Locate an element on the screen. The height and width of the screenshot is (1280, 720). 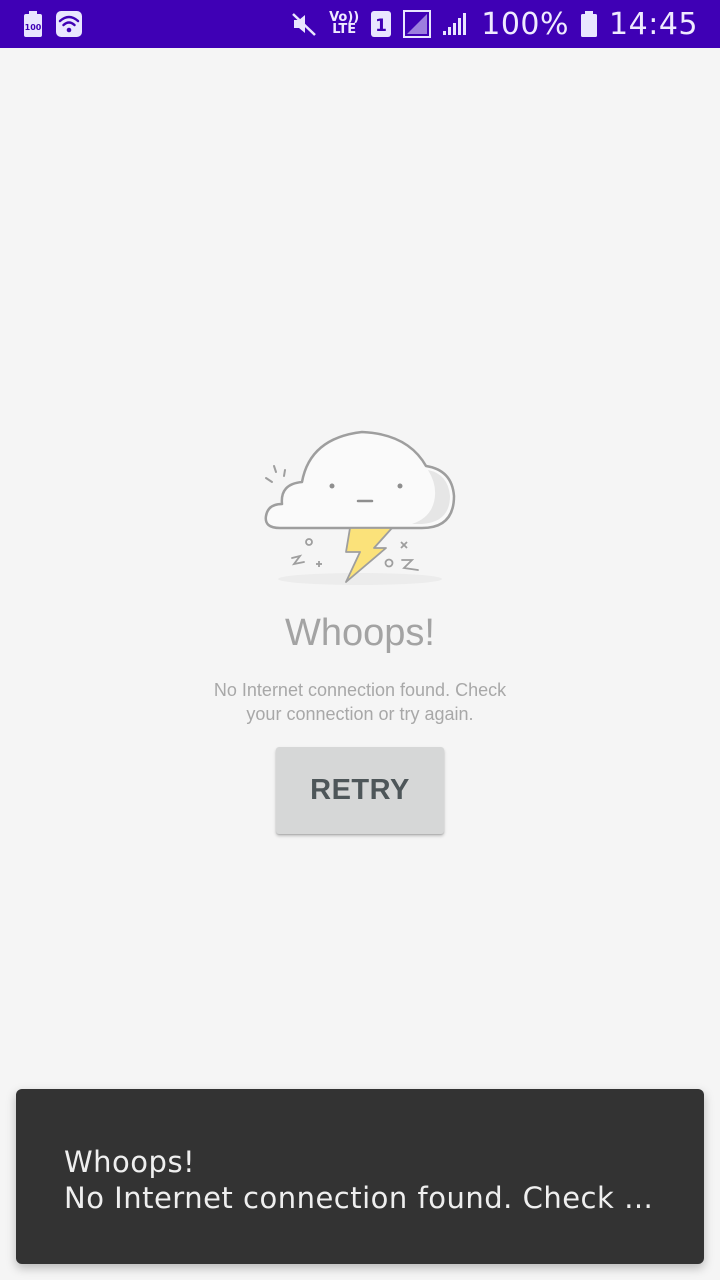
signal-strength-icon is located at coordinates (456, 24).